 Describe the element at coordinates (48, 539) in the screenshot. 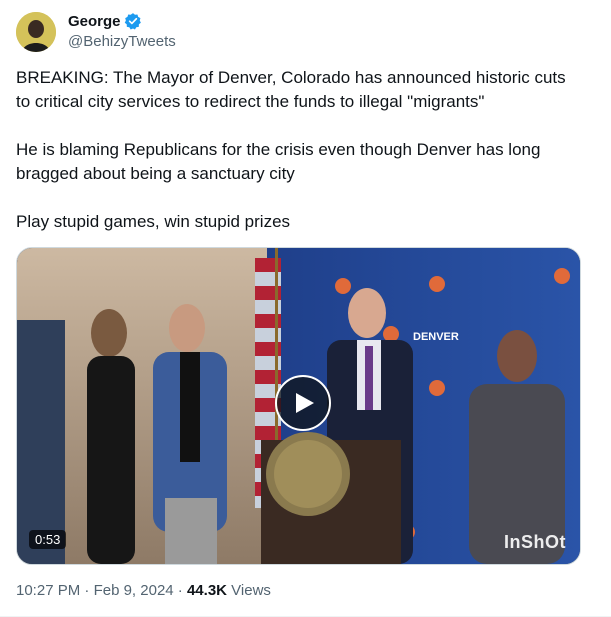

I see `video-duration: 0:53` at that location.